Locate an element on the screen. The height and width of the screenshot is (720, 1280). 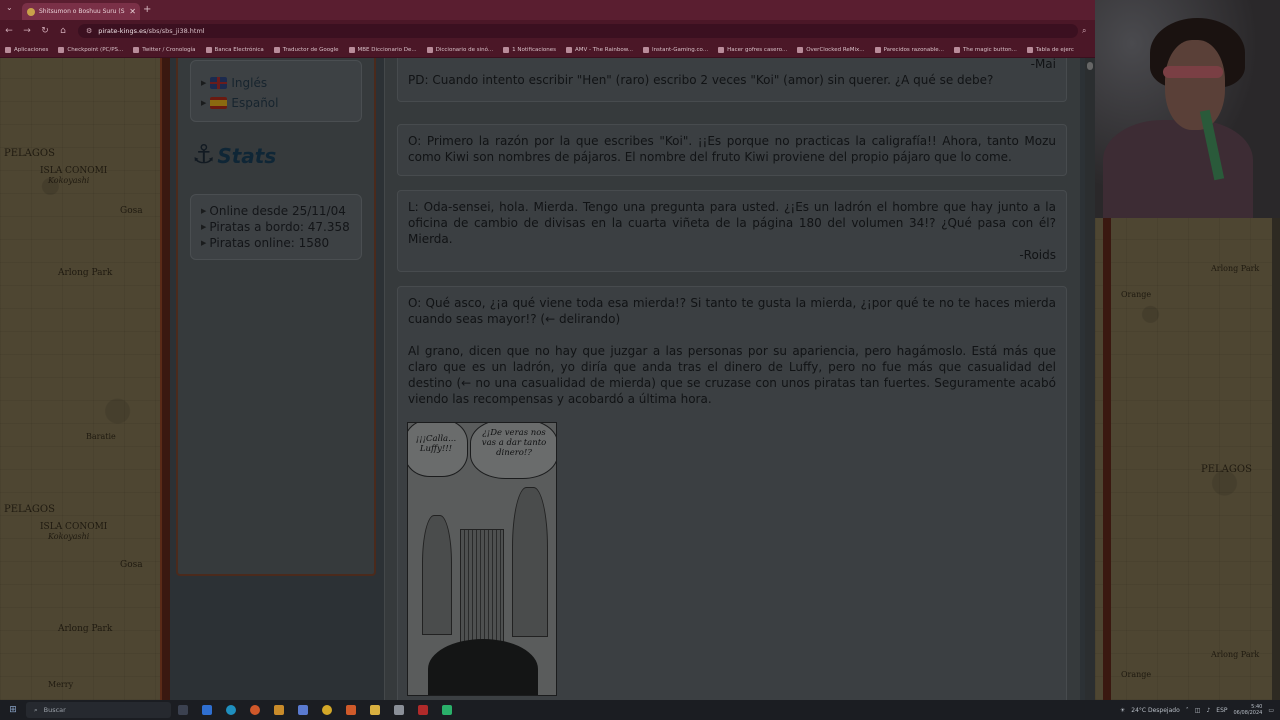
search-icon: ⌕ is located at coordinates (1084, 31).